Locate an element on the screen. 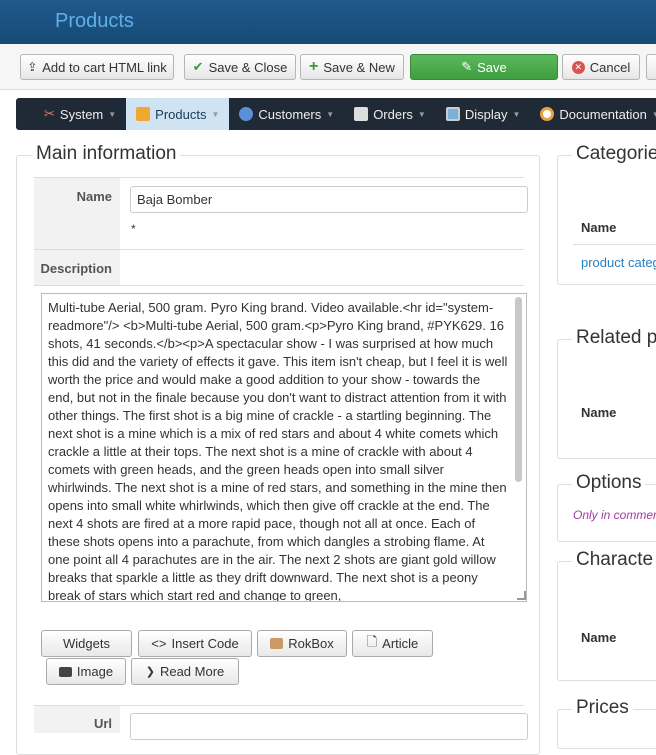 This screenshot has height=755, width=656. name-label: Name is located at coordinates (77, 213).